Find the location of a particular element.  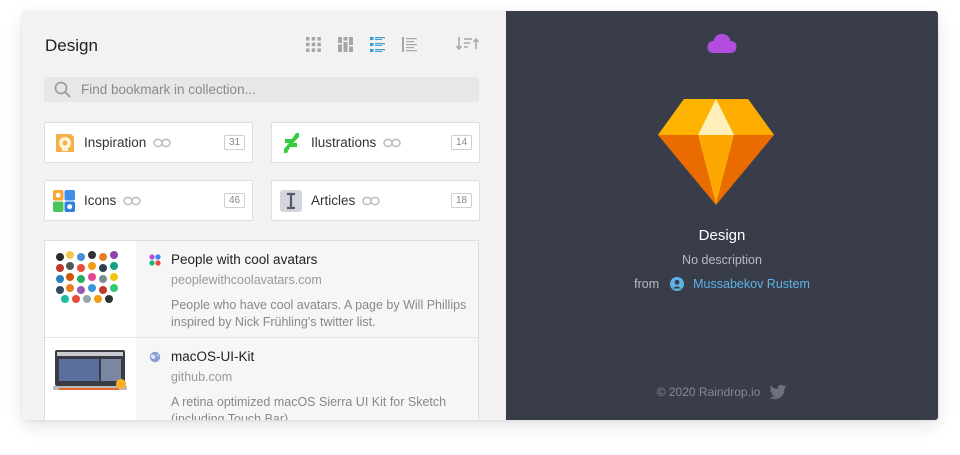

panel-author-line: from Mussabekov Rustem is located at coordinates (722, 284).